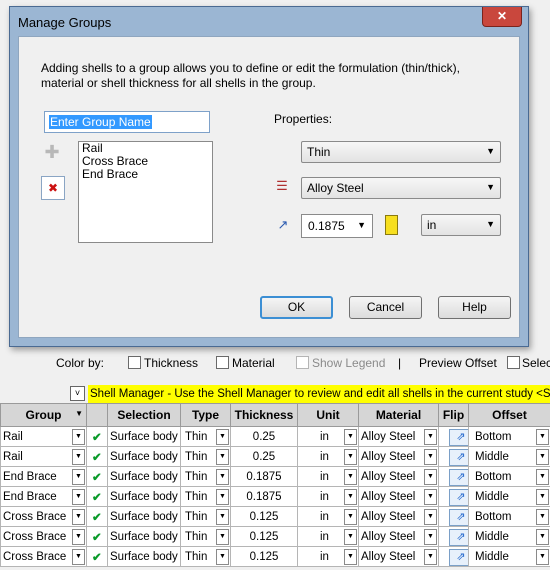 Image resolution: width=550 pixels, height=570 pixels. Describe the element at coordinates (145, 174) in the screenshot. I see `list-item: End Brace` at that location.